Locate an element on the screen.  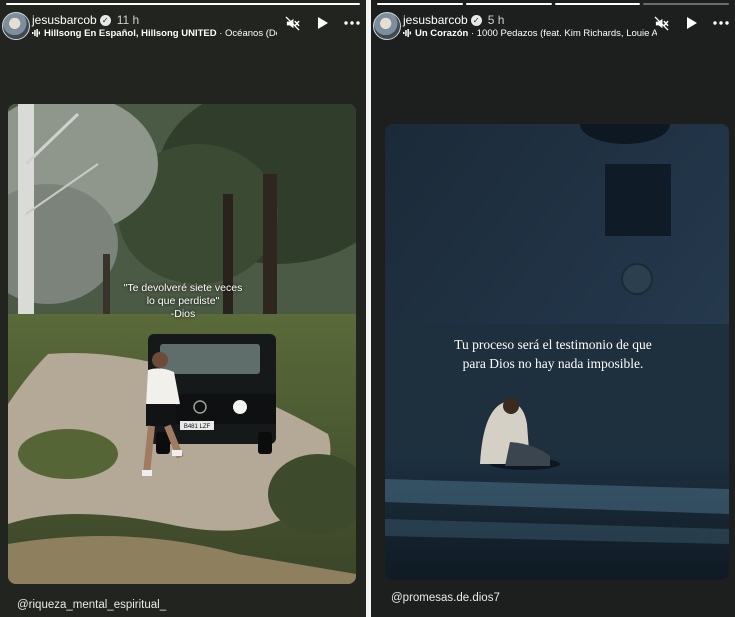
license-plate: B481 LZF is located at coordinates (197, 427).